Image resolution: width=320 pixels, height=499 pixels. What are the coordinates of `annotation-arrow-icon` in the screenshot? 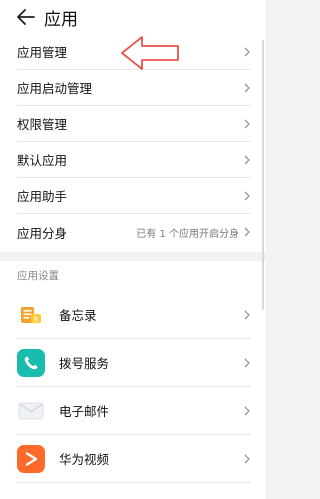 It's located at (150, 53).